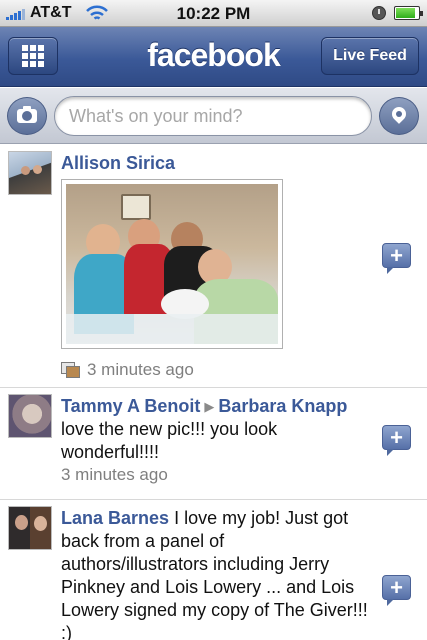 The image size is (427, 640). I want to click on camera-button, so click(27, 116).